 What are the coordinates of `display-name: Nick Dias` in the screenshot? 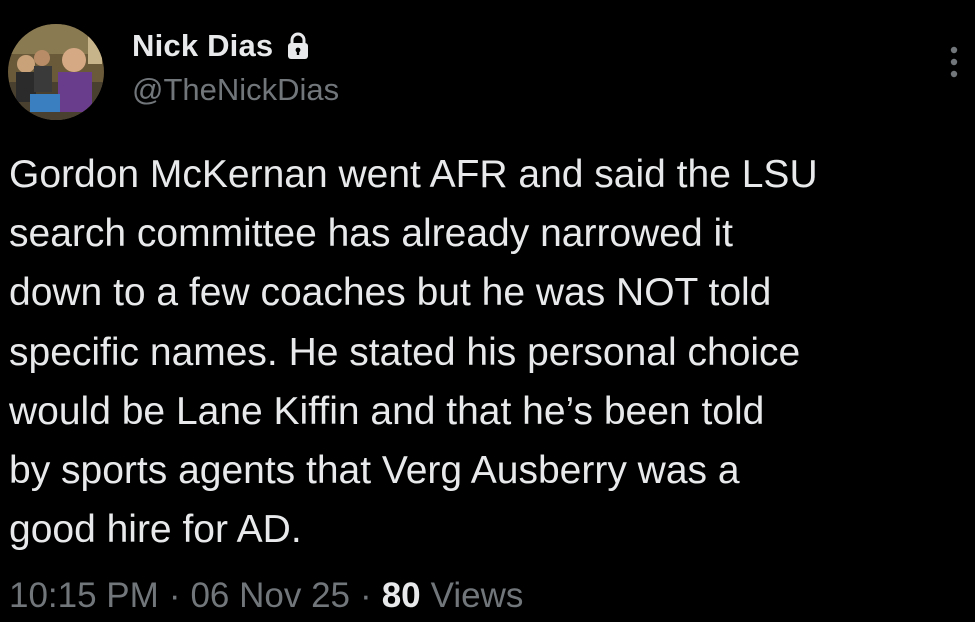 It's located at (202, 46).